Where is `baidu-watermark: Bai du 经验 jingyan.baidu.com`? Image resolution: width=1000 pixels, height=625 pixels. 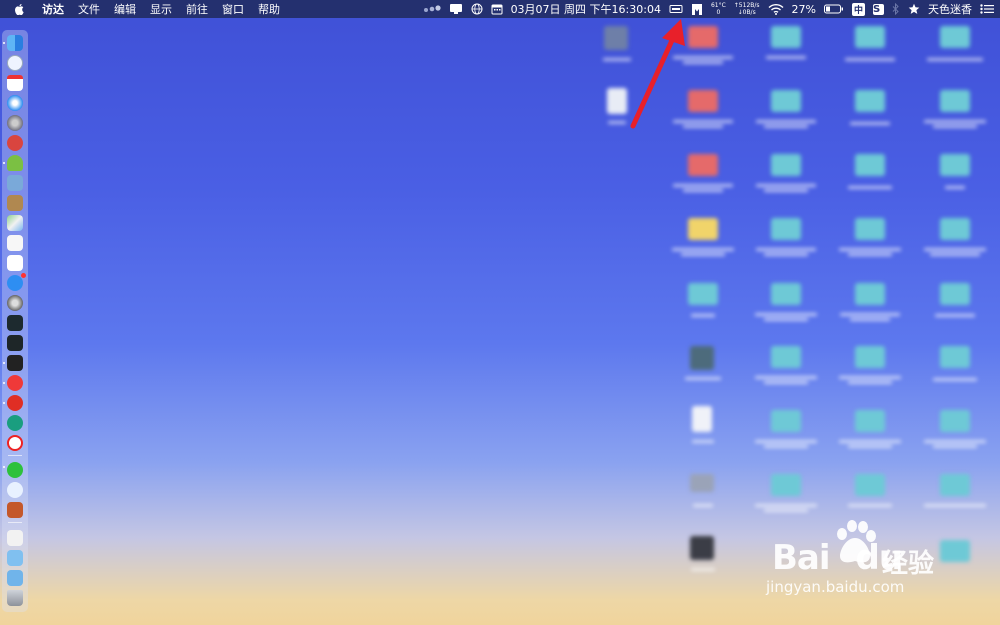 baidu-watermark: Bai du 经验 jingyan.baidu.com is located at coordinates (862, 555).